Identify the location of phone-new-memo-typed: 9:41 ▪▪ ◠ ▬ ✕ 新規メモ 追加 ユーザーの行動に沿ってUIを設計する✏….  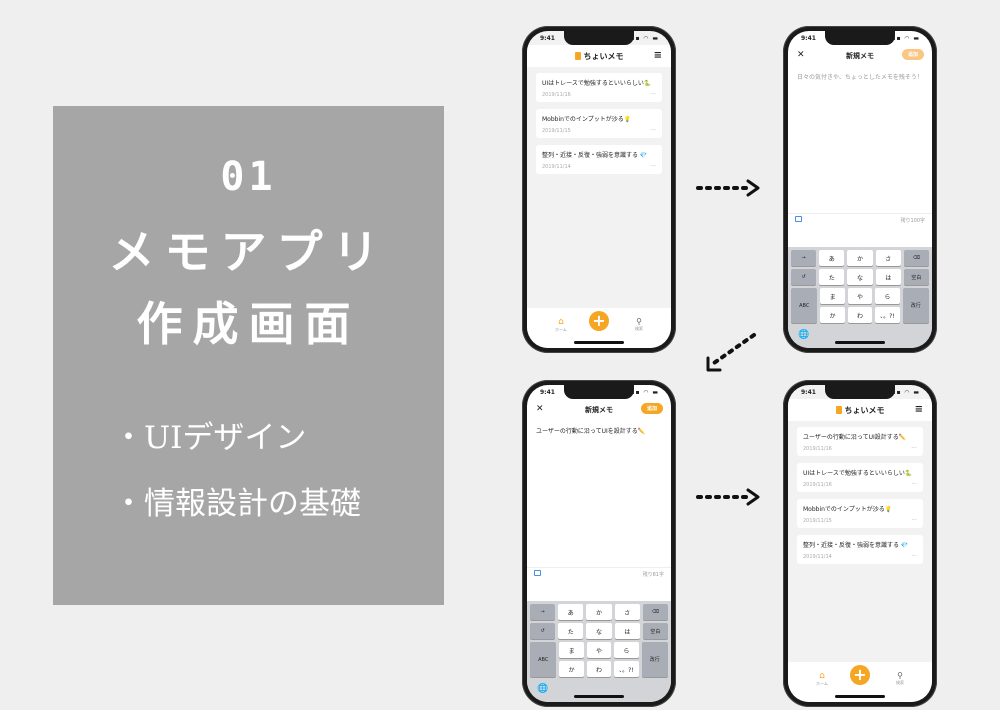
(599, 543).